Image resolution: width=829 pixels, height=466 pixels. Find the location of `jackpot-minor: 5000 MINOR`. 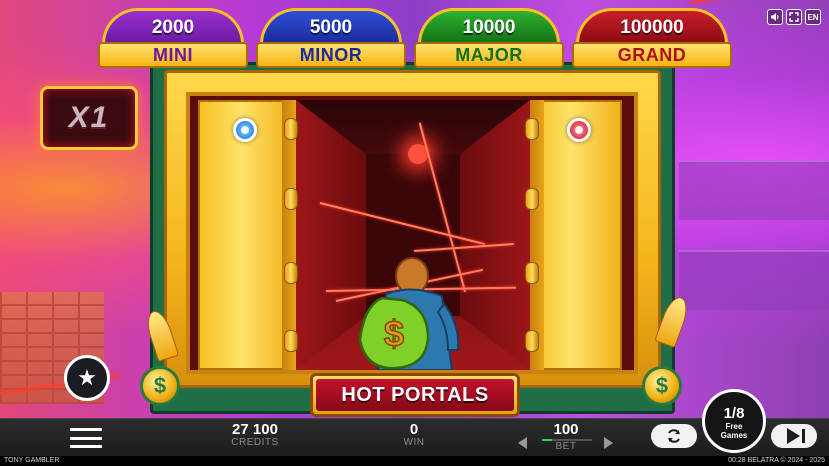

jackpot-minor: 5000 MINOR is located at coordinates (331, 39).